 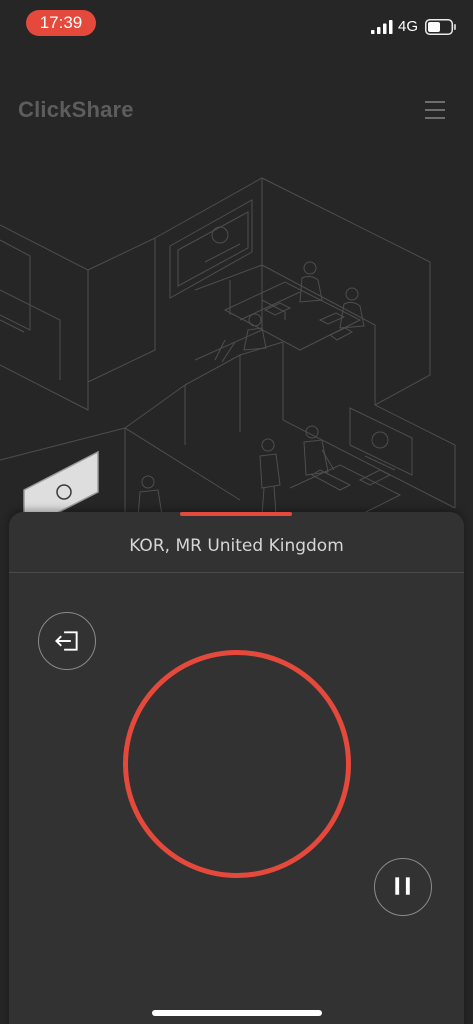 I want to click on room-name: KOR, MR United Kingdom, so click(x=236, y=546).